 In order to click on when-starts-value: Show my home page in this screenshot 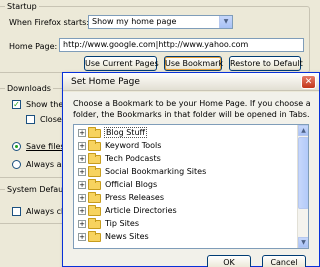, I will do `click(134, 21)`.